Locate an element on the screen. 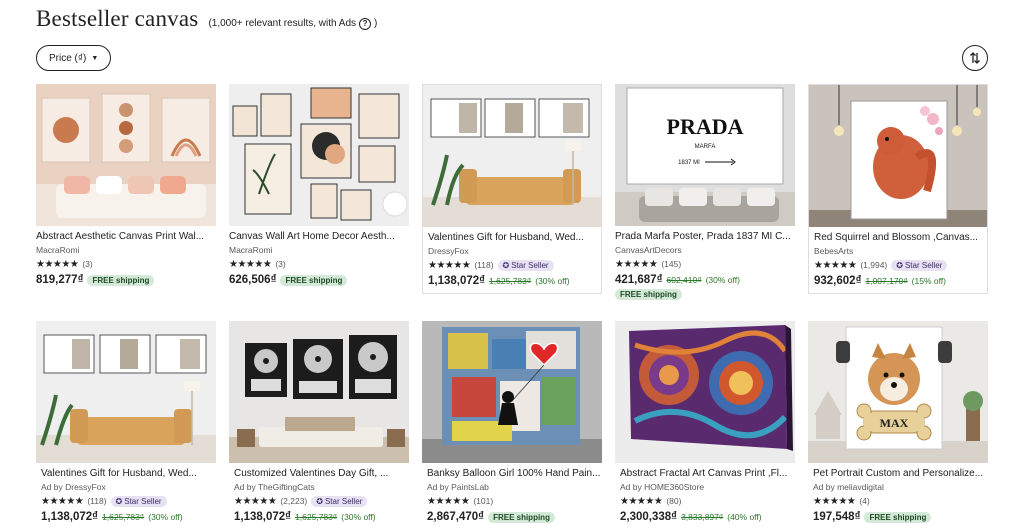 Image resolution: width=1024 pixels, height=529 pixels. price: 197,548₫ is located at coordinates (837, 517).